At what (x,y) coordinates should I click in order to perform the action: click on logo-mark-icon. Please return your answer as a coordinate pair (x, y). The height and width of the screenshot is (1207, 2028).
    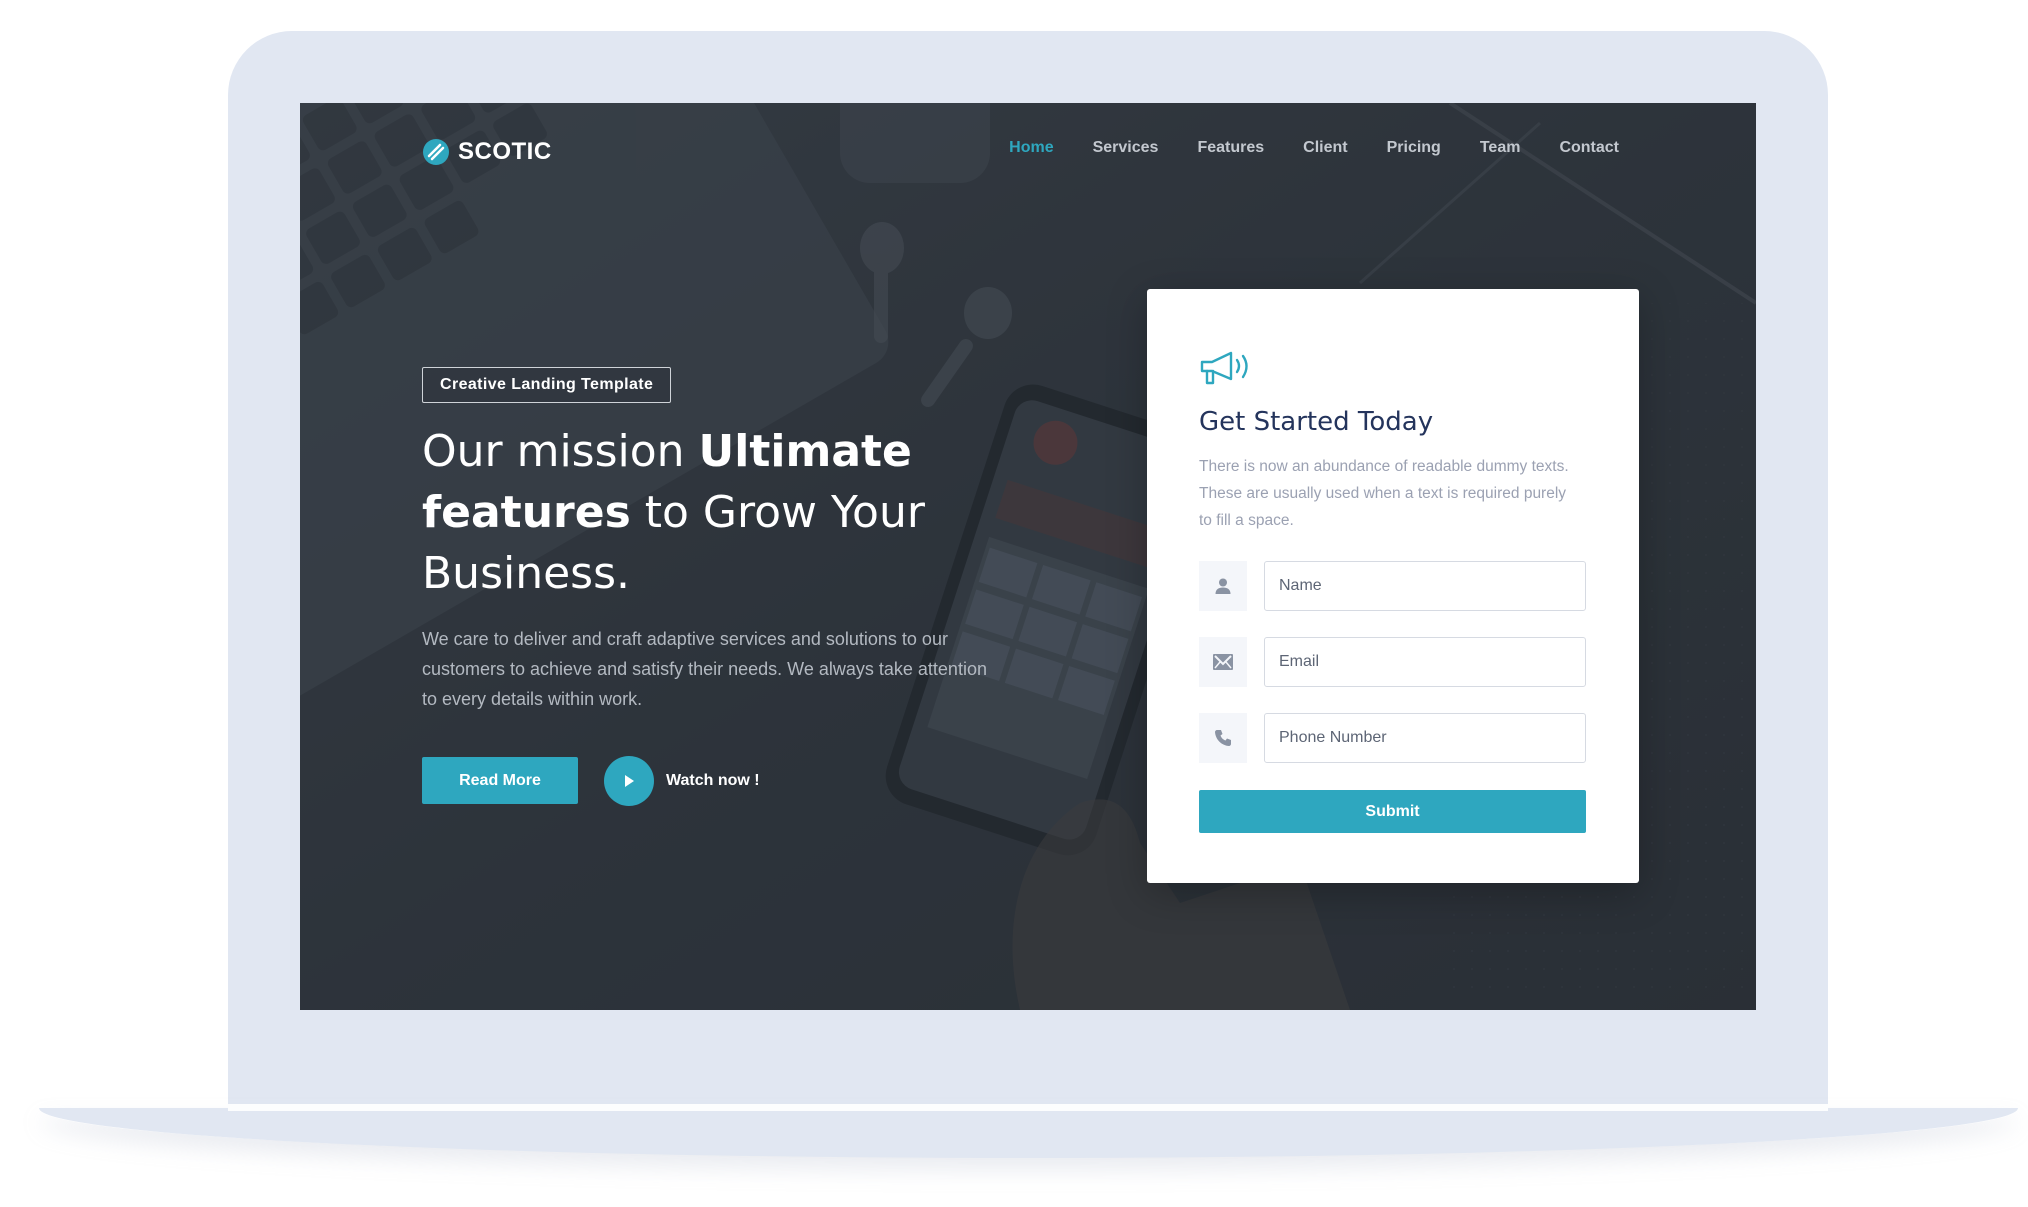
    Looking at the image, I should click on (436, 152).